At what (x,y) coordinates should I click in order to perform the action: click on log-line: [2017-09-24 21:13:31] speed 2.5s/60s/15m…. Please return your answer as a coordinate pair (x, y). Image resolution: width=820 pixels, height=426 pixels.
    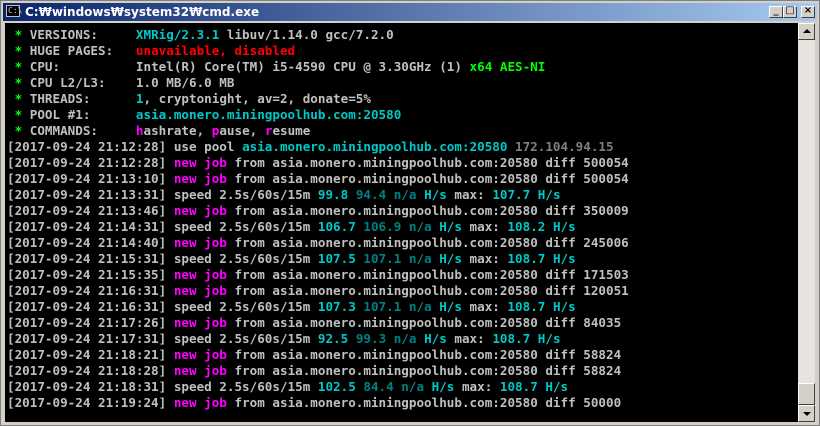
    Looking at the image, I should click on (284, 195).